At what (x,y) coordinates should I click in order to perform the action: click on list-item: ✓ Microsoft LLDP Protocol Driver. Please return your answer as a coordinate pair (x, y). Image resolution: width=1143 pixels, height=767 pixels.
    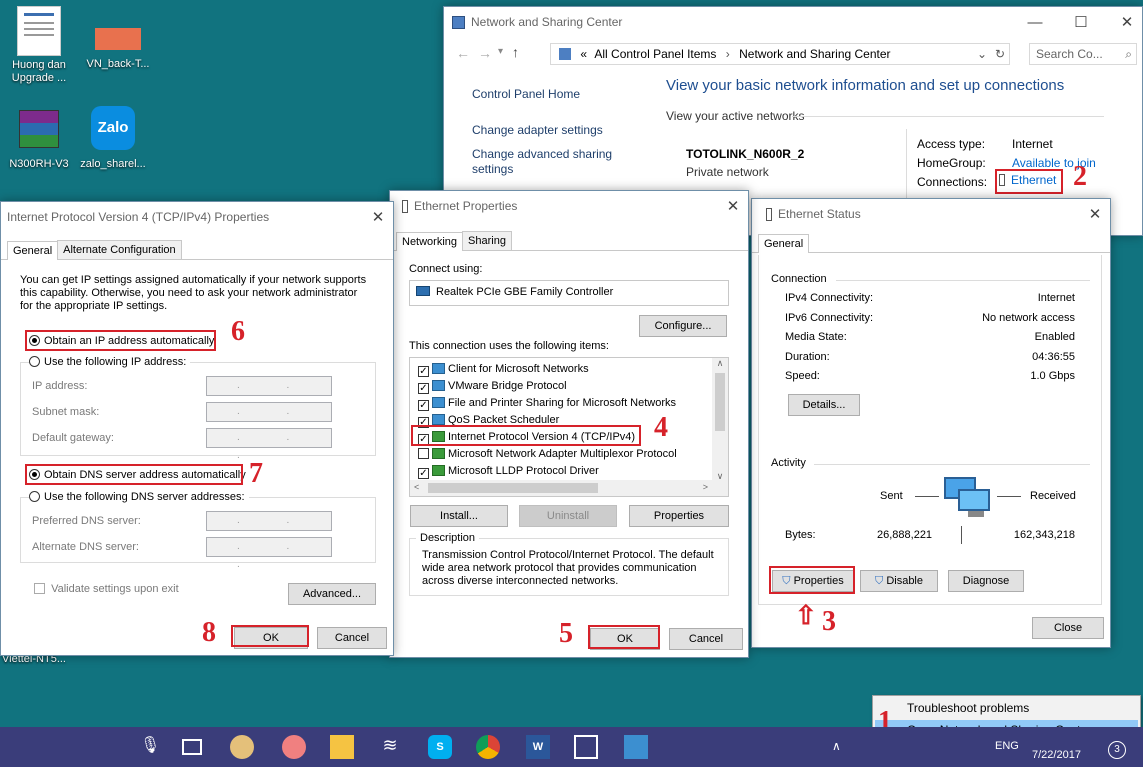
    Looking at the image, I should click on (508, 472).